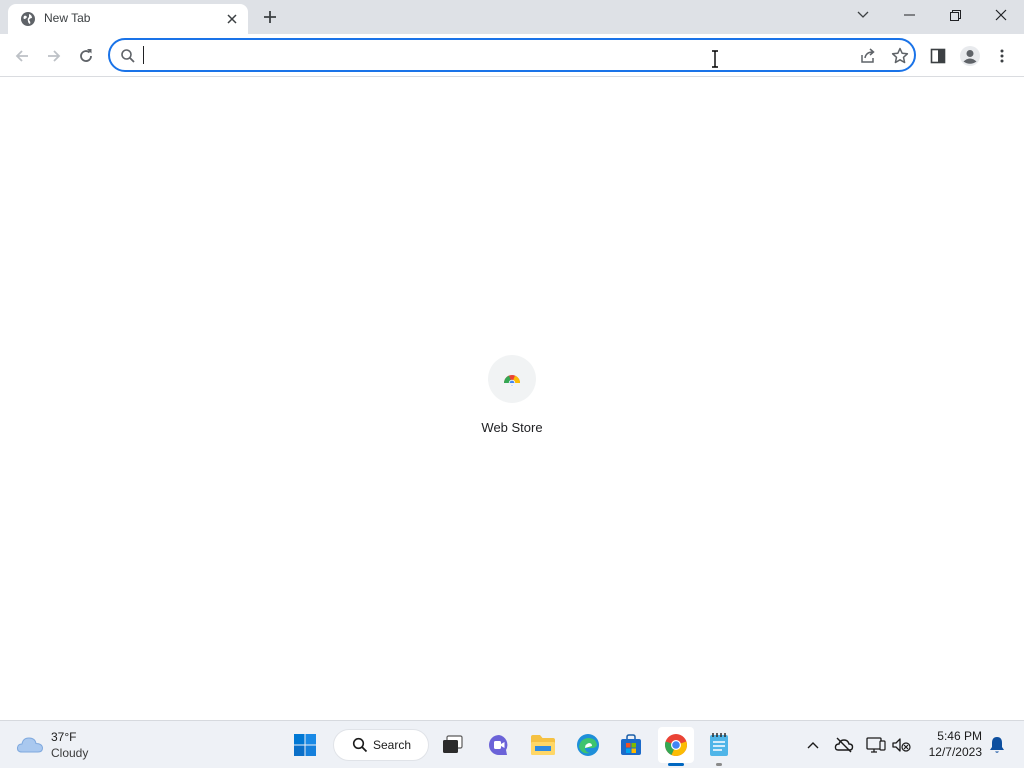 The width and height of the screenshot is (1024, 768). I want to click on share-icon, so click(868, 56).